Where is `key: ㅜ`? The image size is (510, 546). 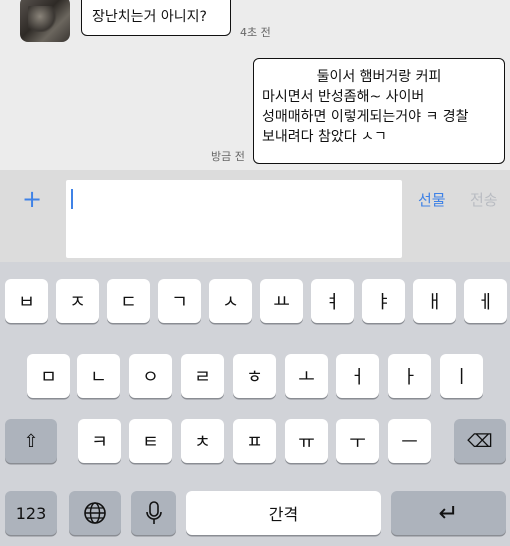
key: ㅜ is located at coordinates (357, 441).